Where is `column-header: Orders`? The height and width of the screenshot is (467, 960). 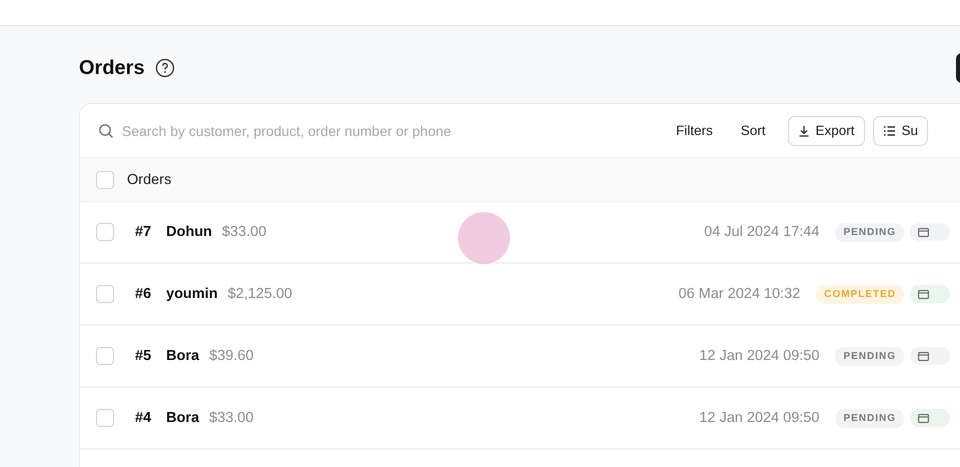
column-header: Orders is located at coordinates (149, 180).